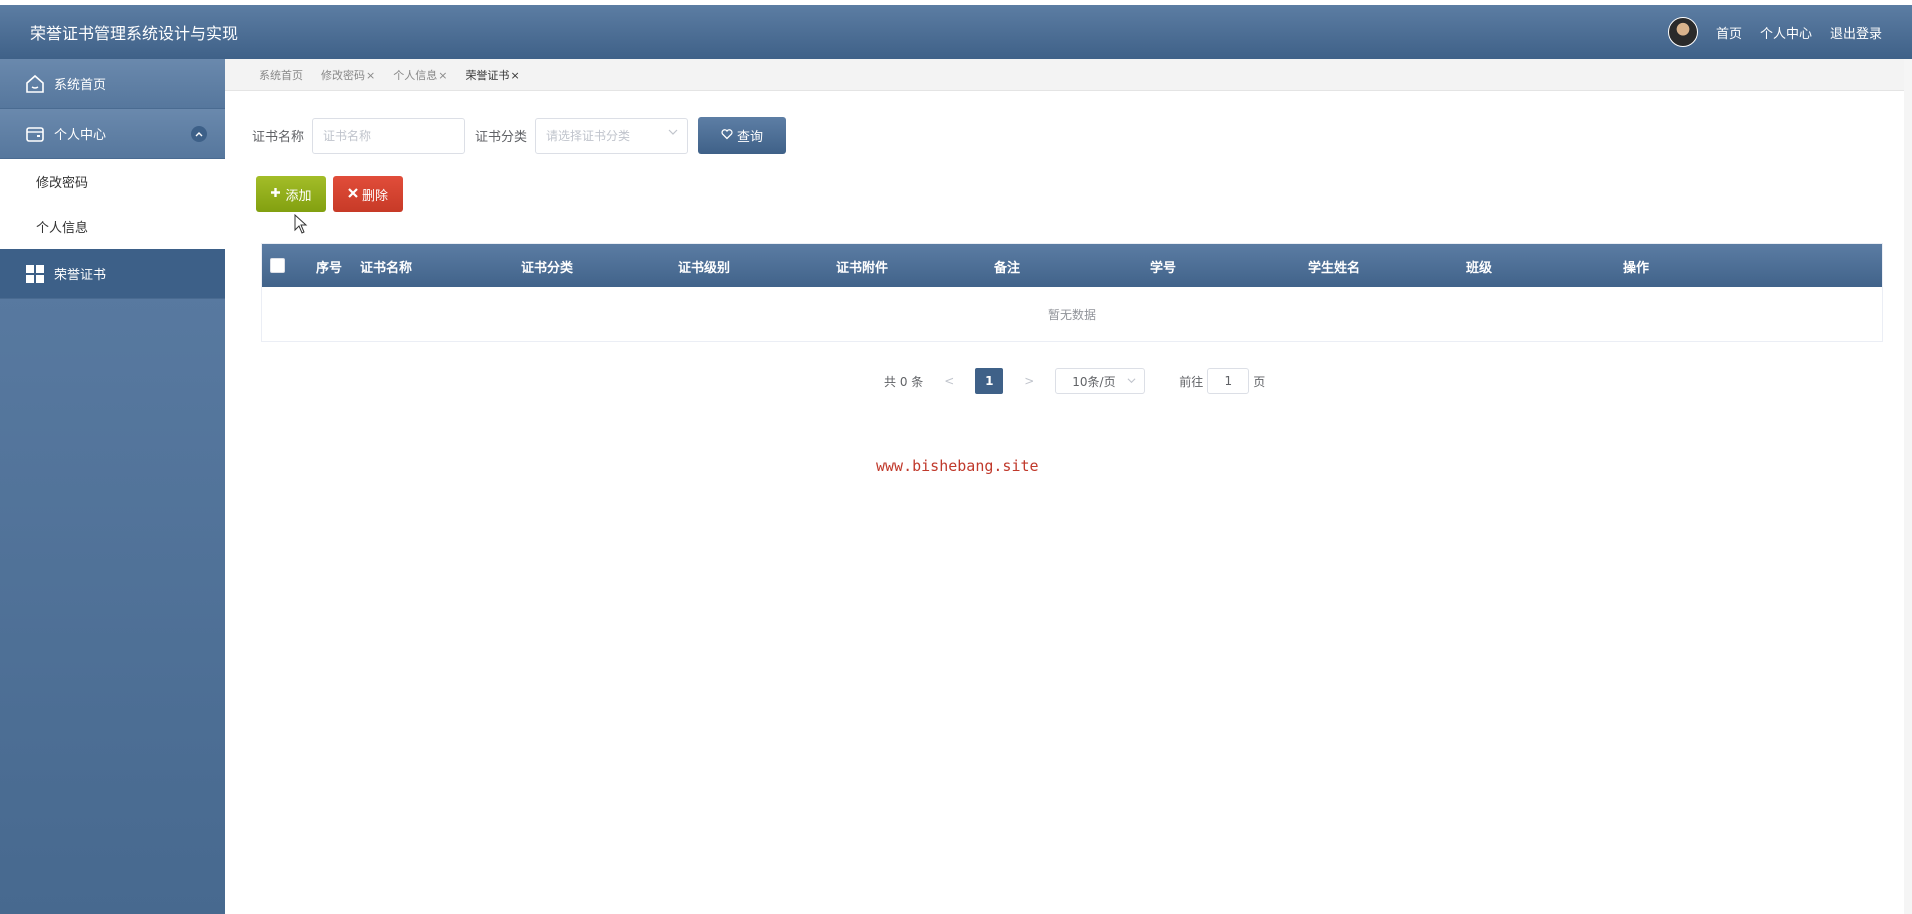 This screenshot has width=1912, height=914. Describe the element at coordinates (704, 268) in the screenshot. I see `column-header: 证书级别` at that location.